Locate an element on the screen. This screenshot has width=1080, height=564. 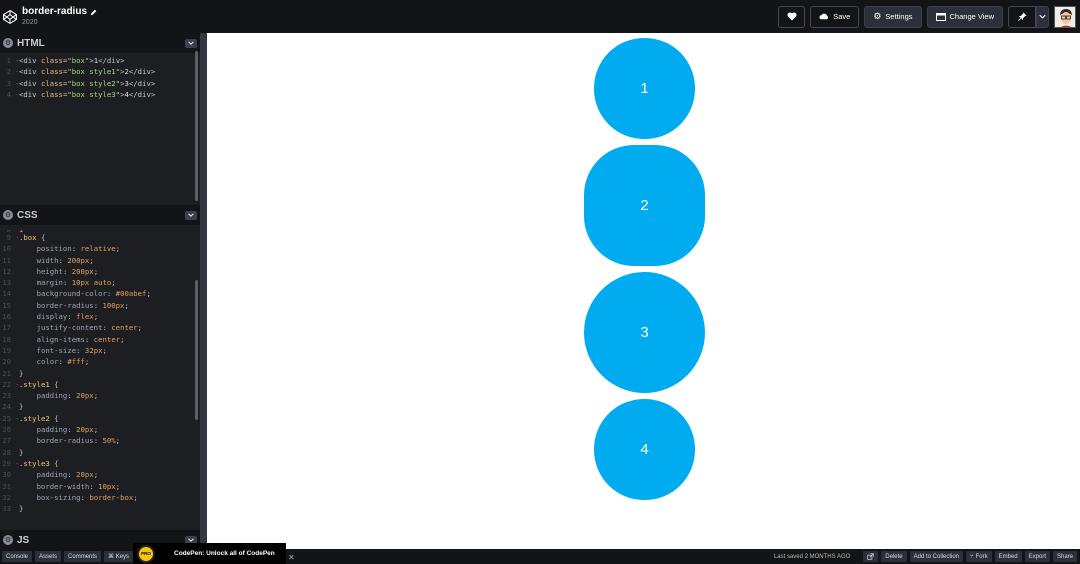
js-panel-title: JS is located at coordinates (23, 540).